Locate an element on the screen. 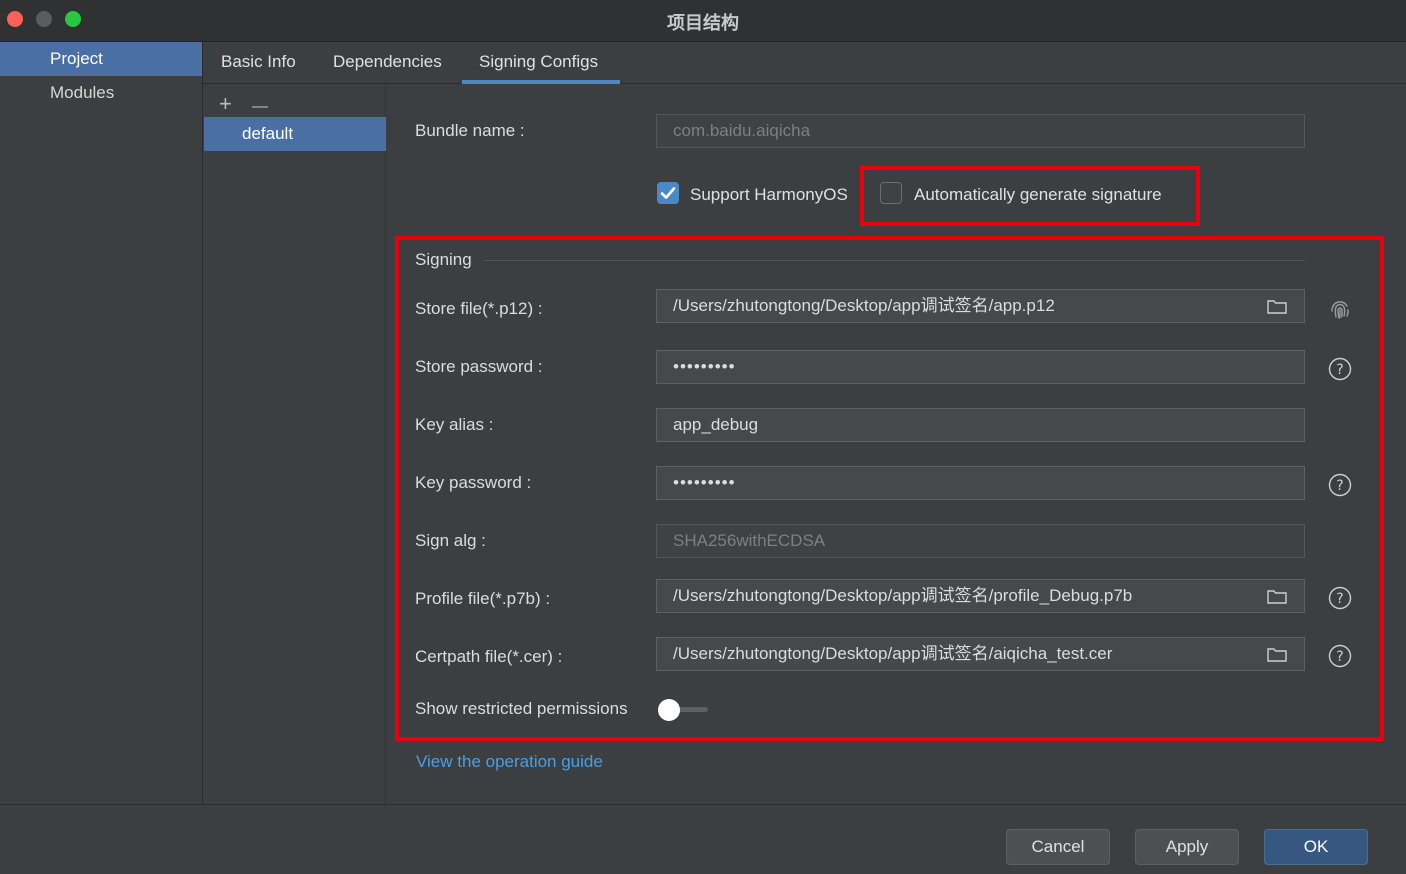 The width and height of the screenshot is (1406, 874). key-password-field: ••••••••• is located at coordinates (980, 483).